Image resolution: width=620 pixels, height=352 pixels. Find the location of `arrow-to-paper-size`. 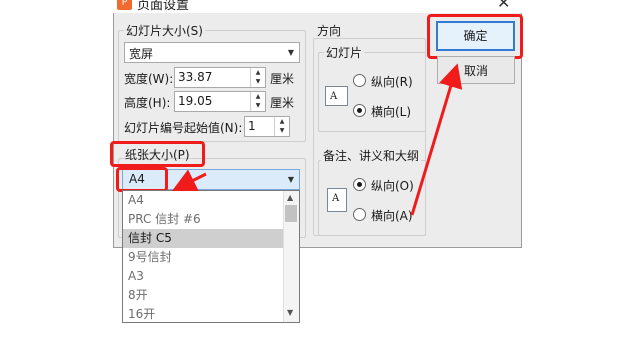

arrow-to-paper-size is located at coordinates (189, 180).